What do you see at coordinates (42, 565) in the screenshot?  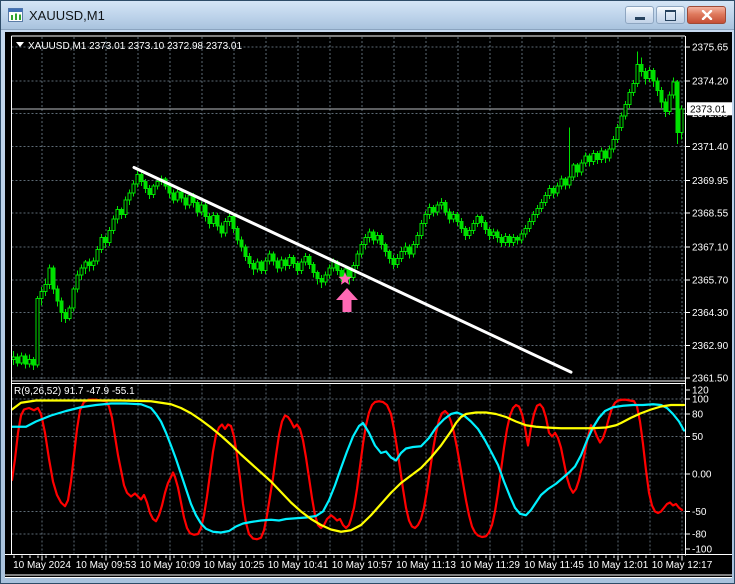 I see `svg-text: 10 May 2024` at bounding box center [42, 565].